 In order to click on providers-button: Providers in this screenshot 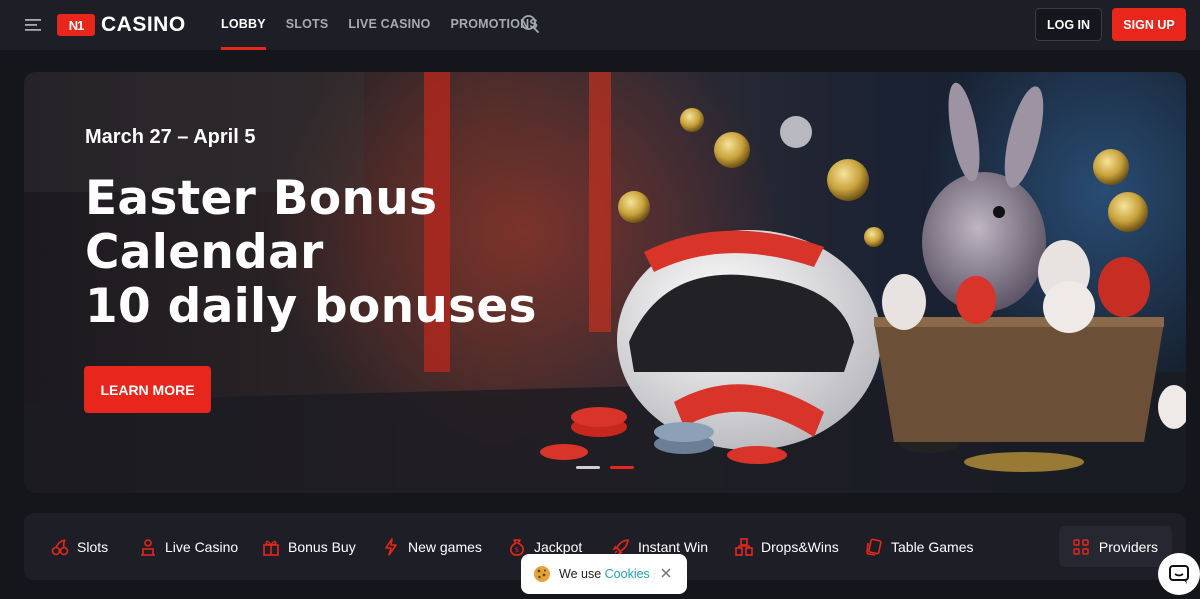, I will do `click(1115, 546)`.